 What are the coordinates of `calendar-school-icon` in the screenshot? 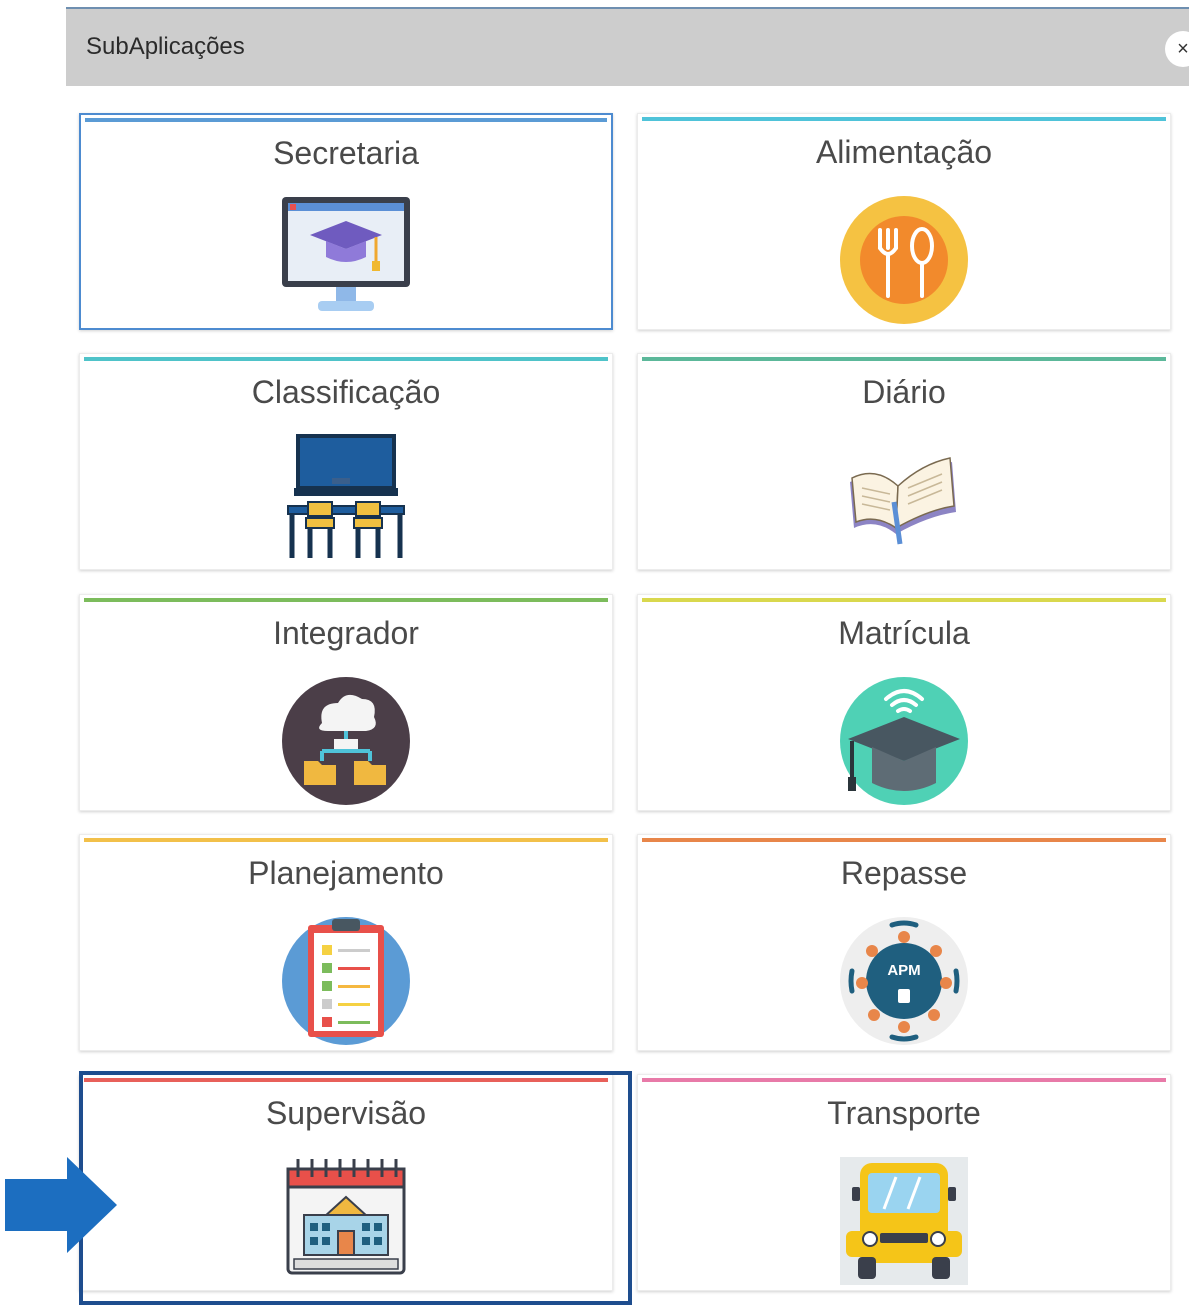 It's located at (346, 1217).